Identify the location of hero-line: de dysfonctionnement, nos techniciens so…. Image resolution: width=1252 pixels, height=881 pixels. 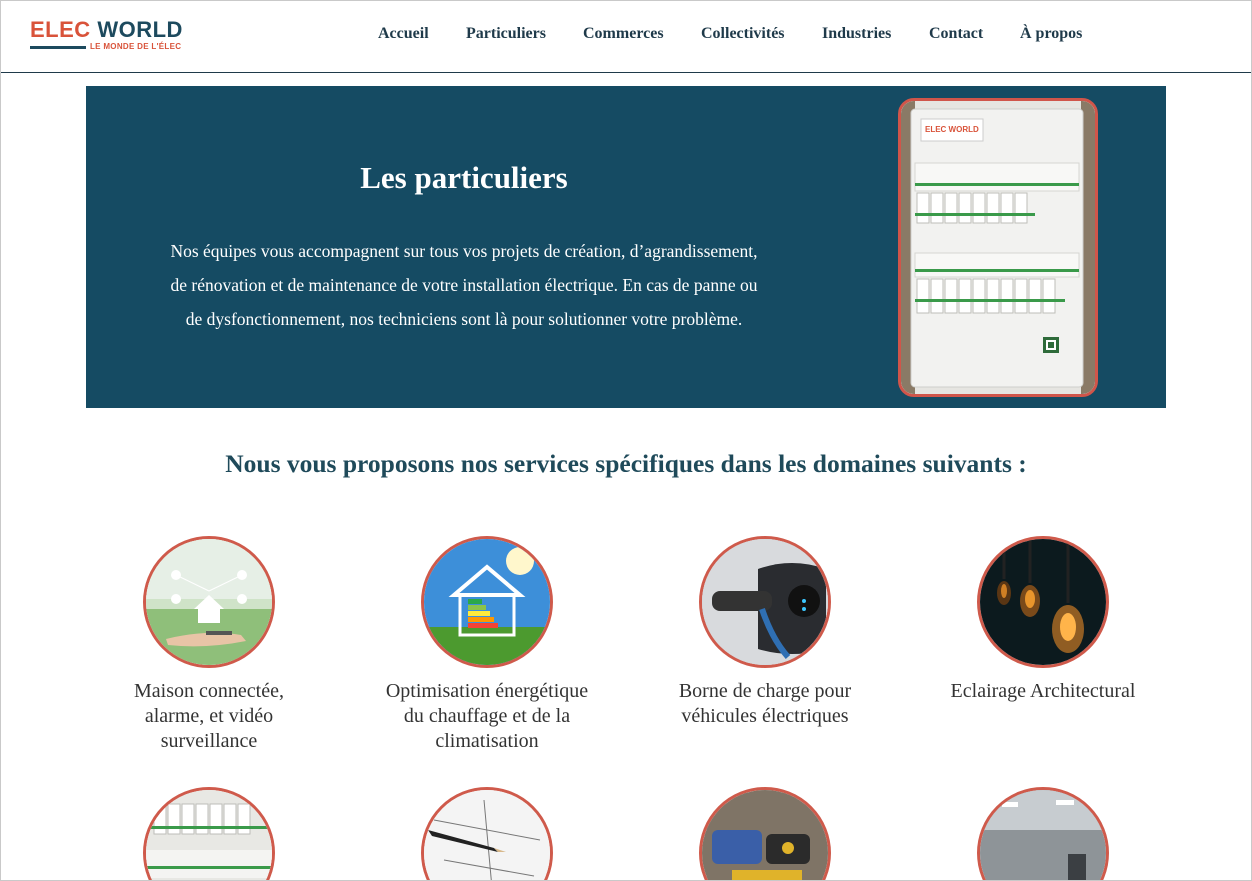
(464, 319).